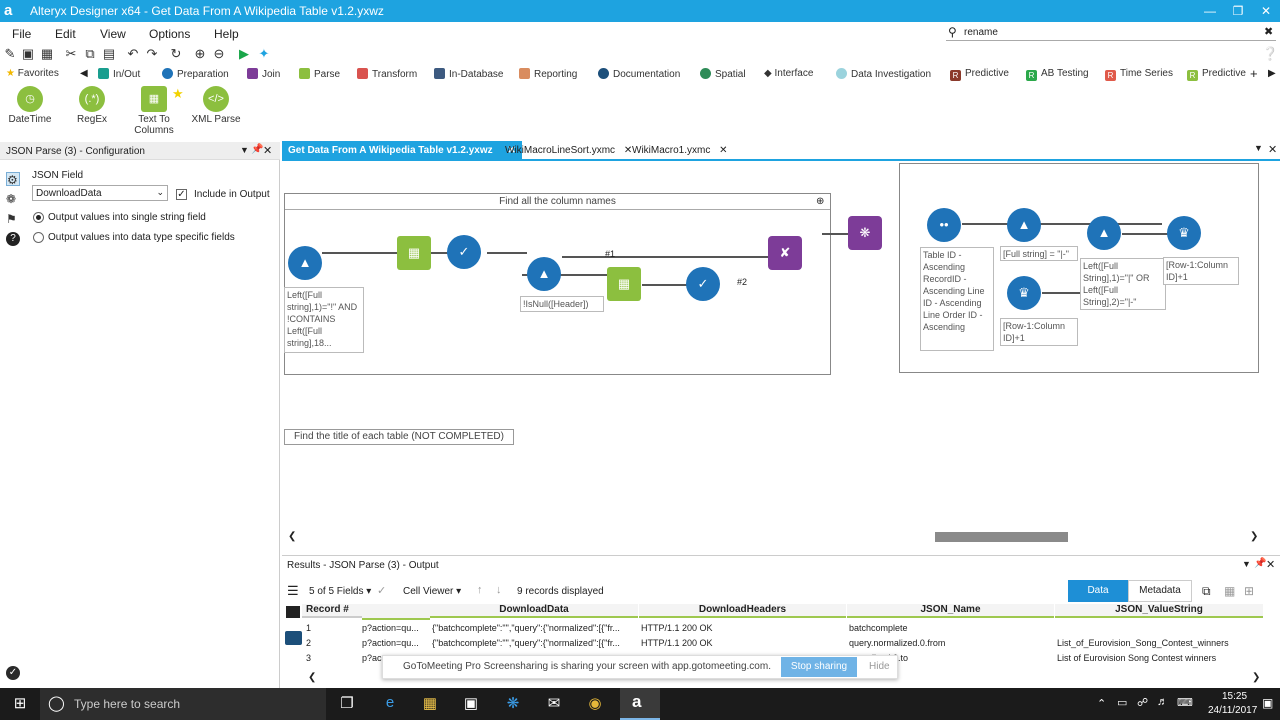 This screenshot has width=1280, height=720. Describe the element at coordinates (979, 74) in the screenshot. I see `category-predictive: R Predictive` at that location.